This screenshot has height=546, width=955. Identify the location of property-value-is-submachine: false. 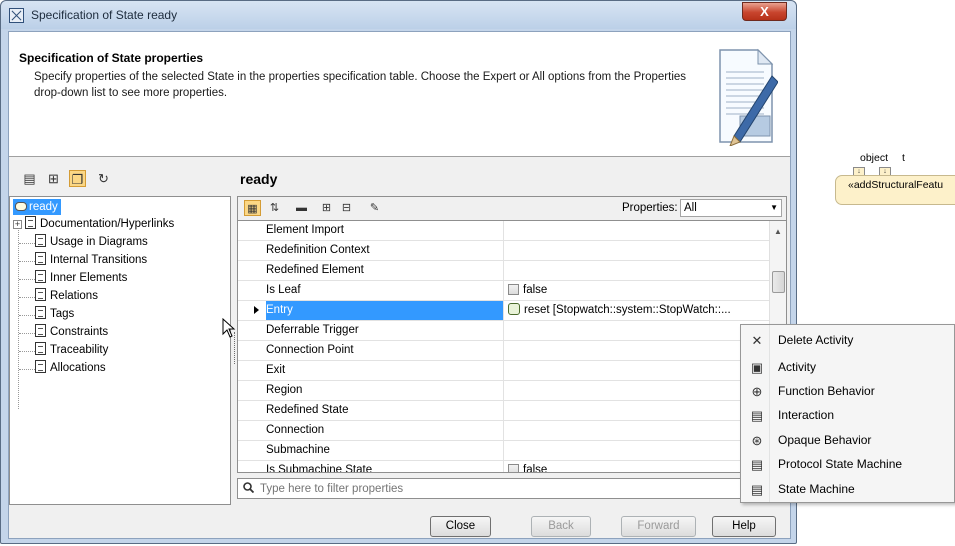
(636, 467).